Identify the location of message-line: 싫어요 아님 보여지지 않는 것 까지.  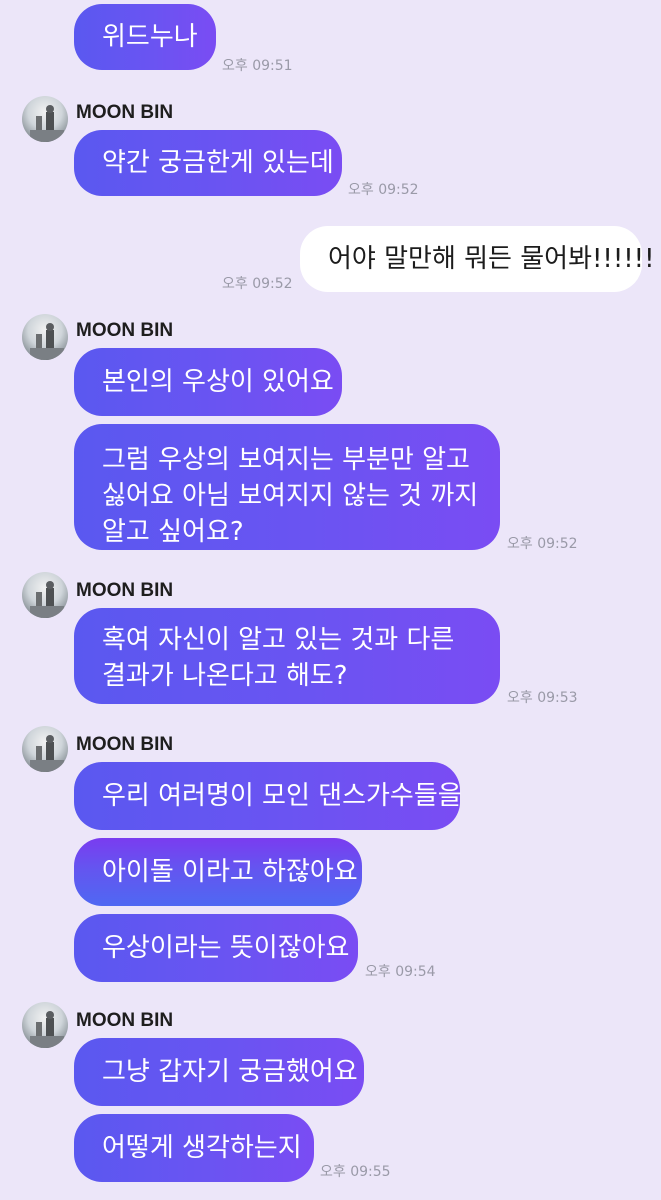
(290, 496).